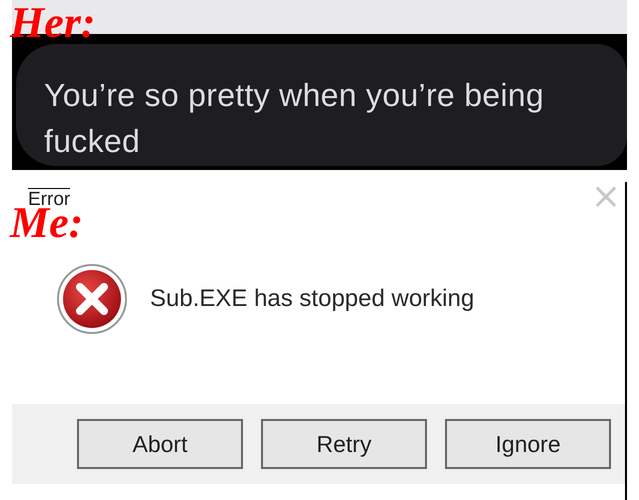  I want to click on dialog-button: Abort, so click(160, 444).